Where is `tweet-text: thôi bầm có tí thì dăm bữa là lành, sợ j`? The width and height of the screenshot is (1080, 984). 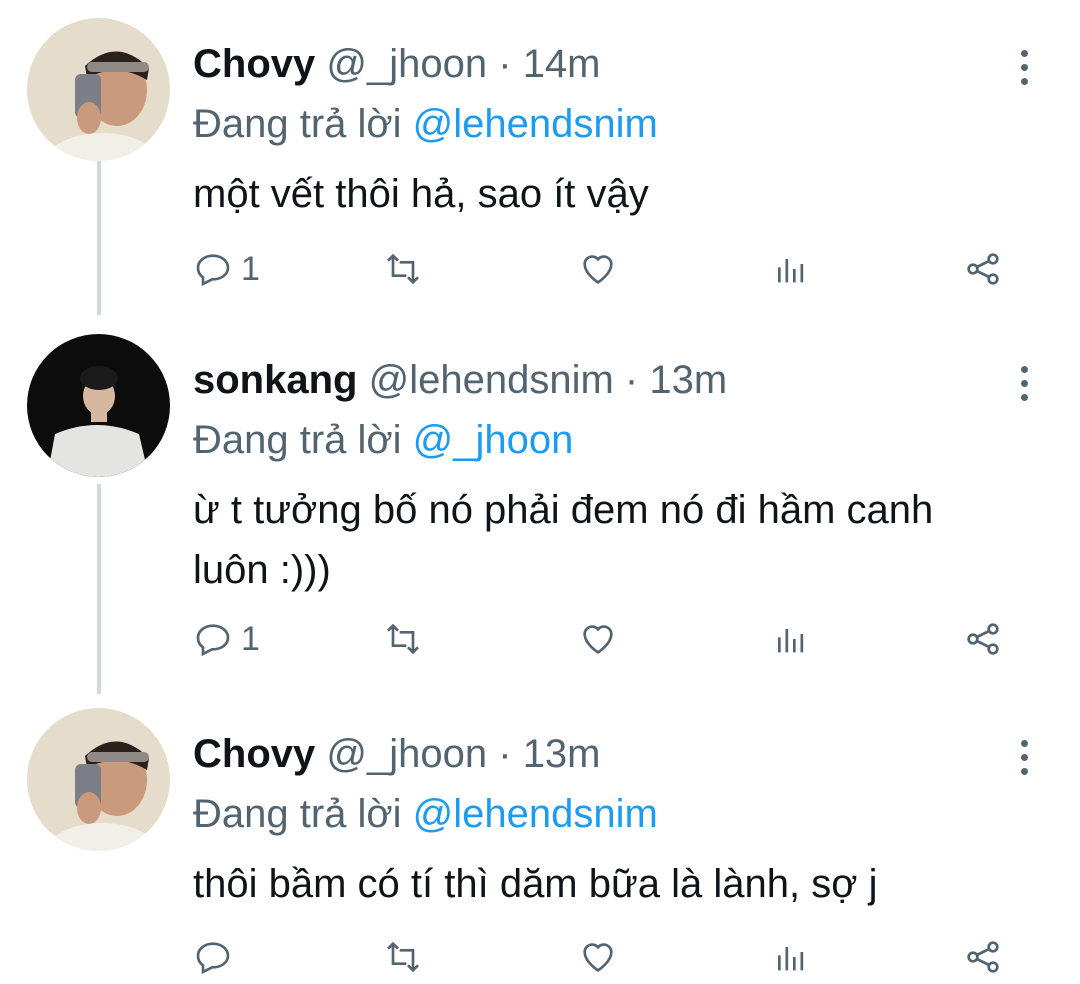
tweet-text: thôi bầm có tí thì dăm bữa là lành, sợ j is located at coordinates (535, 884).